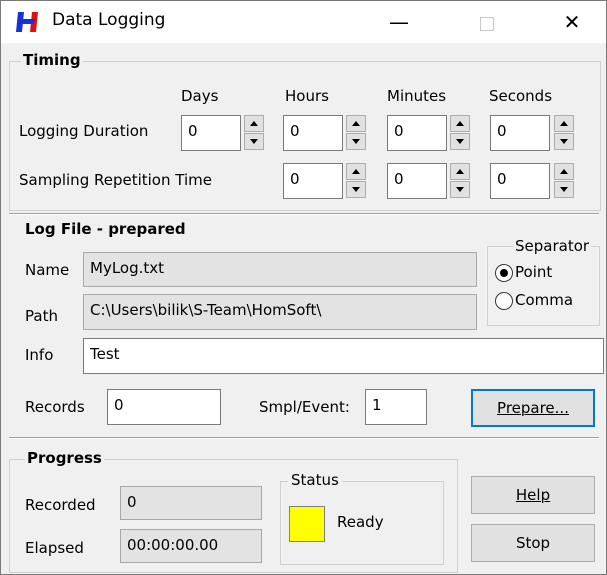 Image resolution: width=607 pixels, height=575 pixels. Describe the element at coordinates (27, 22) in the screenshot. I see `app-logo-icon` at that location.